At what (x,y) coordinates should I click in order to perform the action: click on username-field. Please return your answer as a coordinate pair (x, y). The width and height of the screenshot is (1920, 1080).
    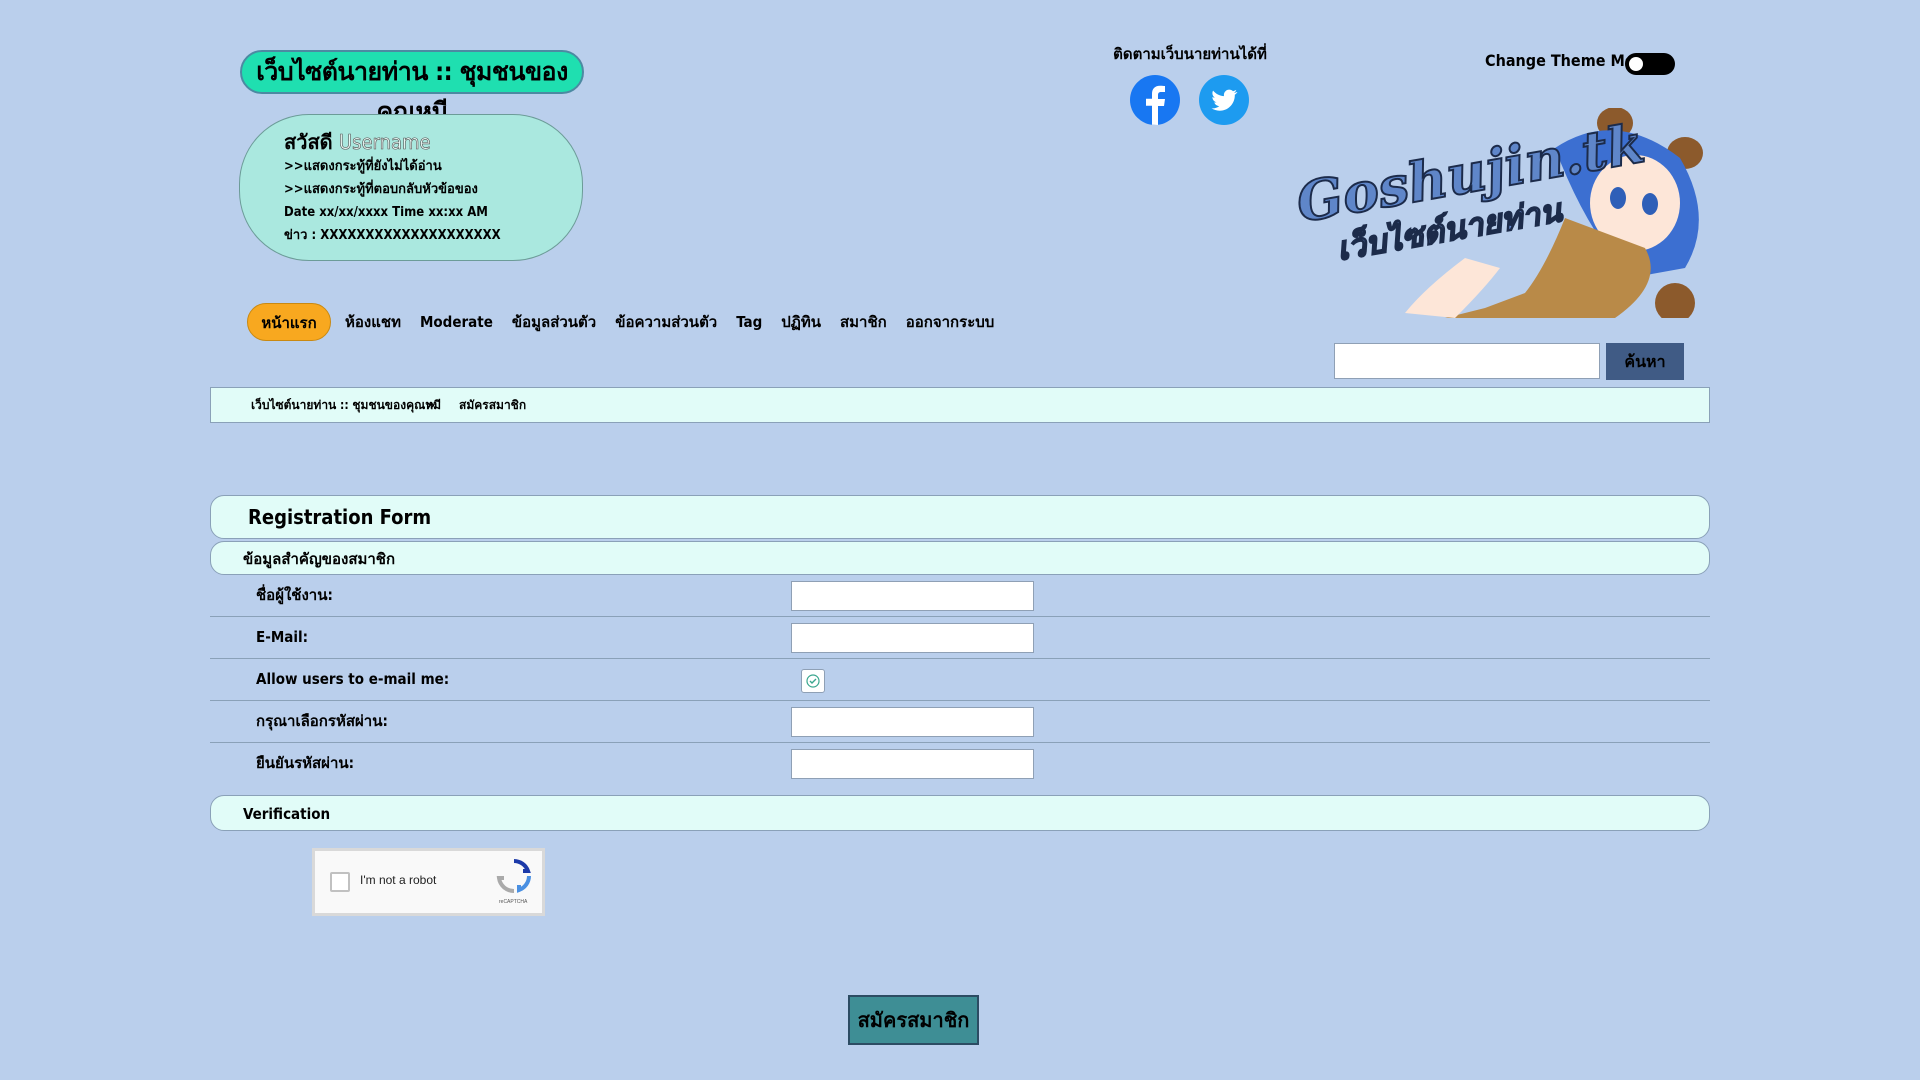
    Looking at the image, I should click on (912, 596).